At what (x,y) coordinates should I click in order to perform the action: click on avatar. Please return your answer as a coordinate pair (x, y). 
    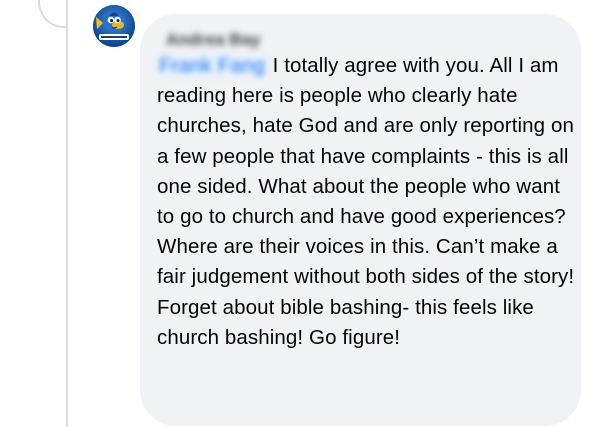
    Looking at the image, I should click on (114, 26).